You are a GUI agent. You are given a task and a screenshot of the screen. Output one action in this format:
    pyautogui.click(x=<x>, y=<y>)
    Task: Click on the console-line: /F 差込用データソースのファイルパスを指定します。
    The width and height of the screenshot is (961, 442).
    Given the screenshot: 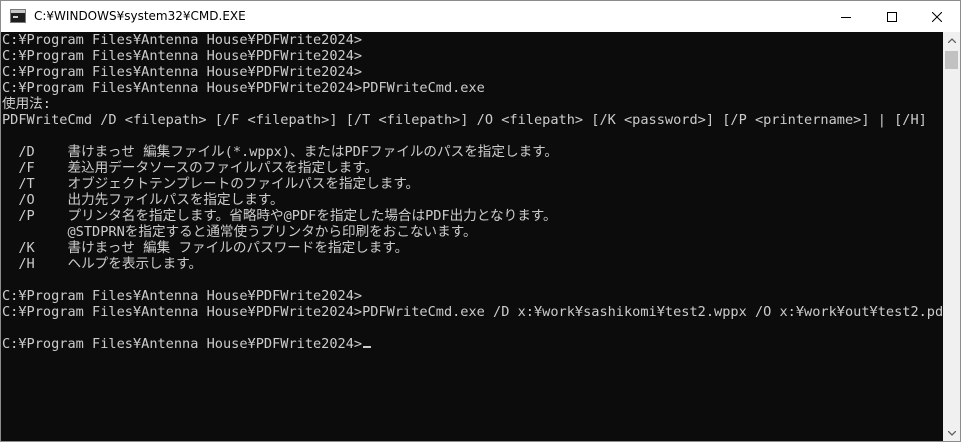 What is the action you would take?
    pyautogui.click(x=190, y=168)
    